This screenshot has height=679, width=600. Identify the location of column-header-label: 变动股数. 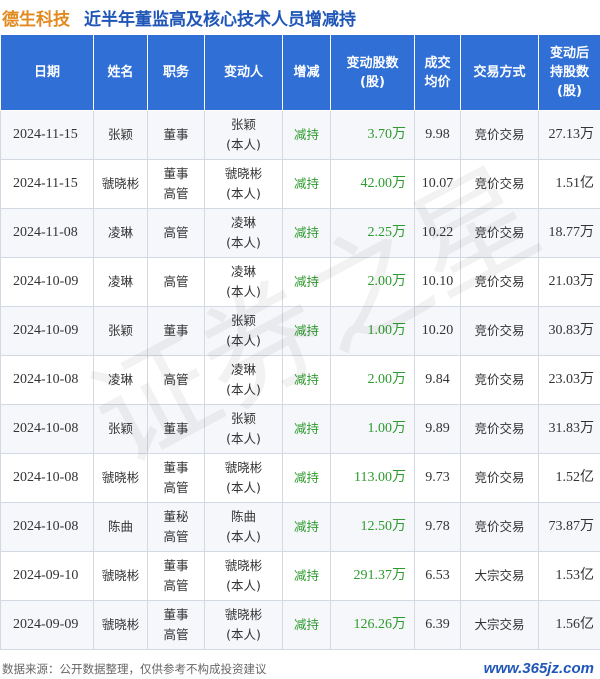
(372, 63).